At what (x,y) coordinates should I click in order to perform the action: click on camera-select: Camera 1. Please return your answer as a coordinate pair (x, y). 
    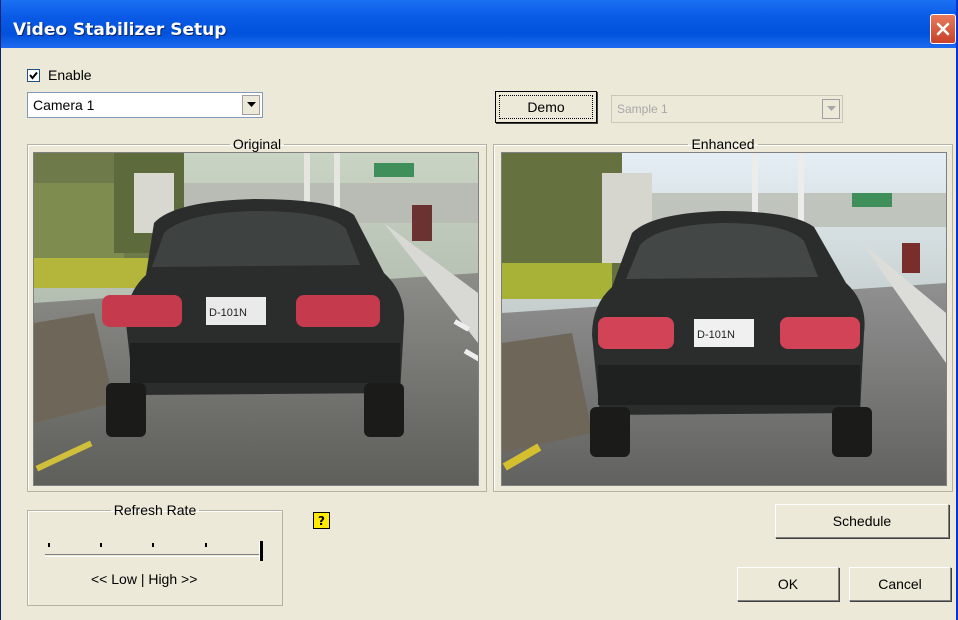
    Looking at the image, I should click on (145, 105).